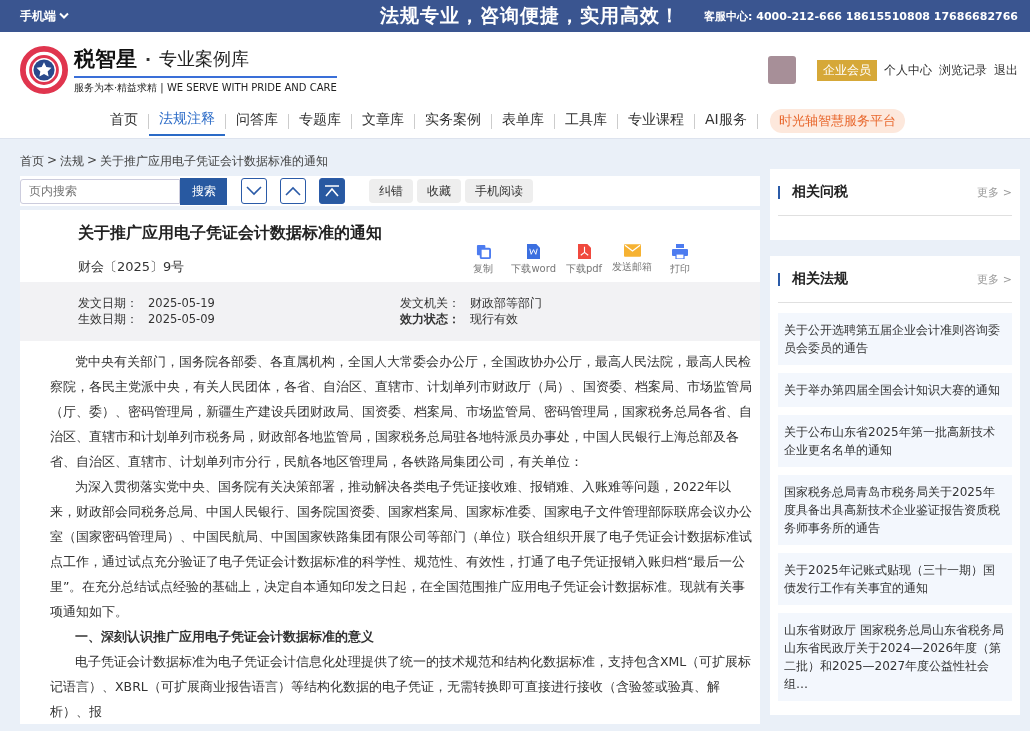 This screenshot has height=731, width=1030. What do you see at coordinates (494, 319) in the screenshot?
I see `meta-value: 现行有效` at bounding box center [494, 319].